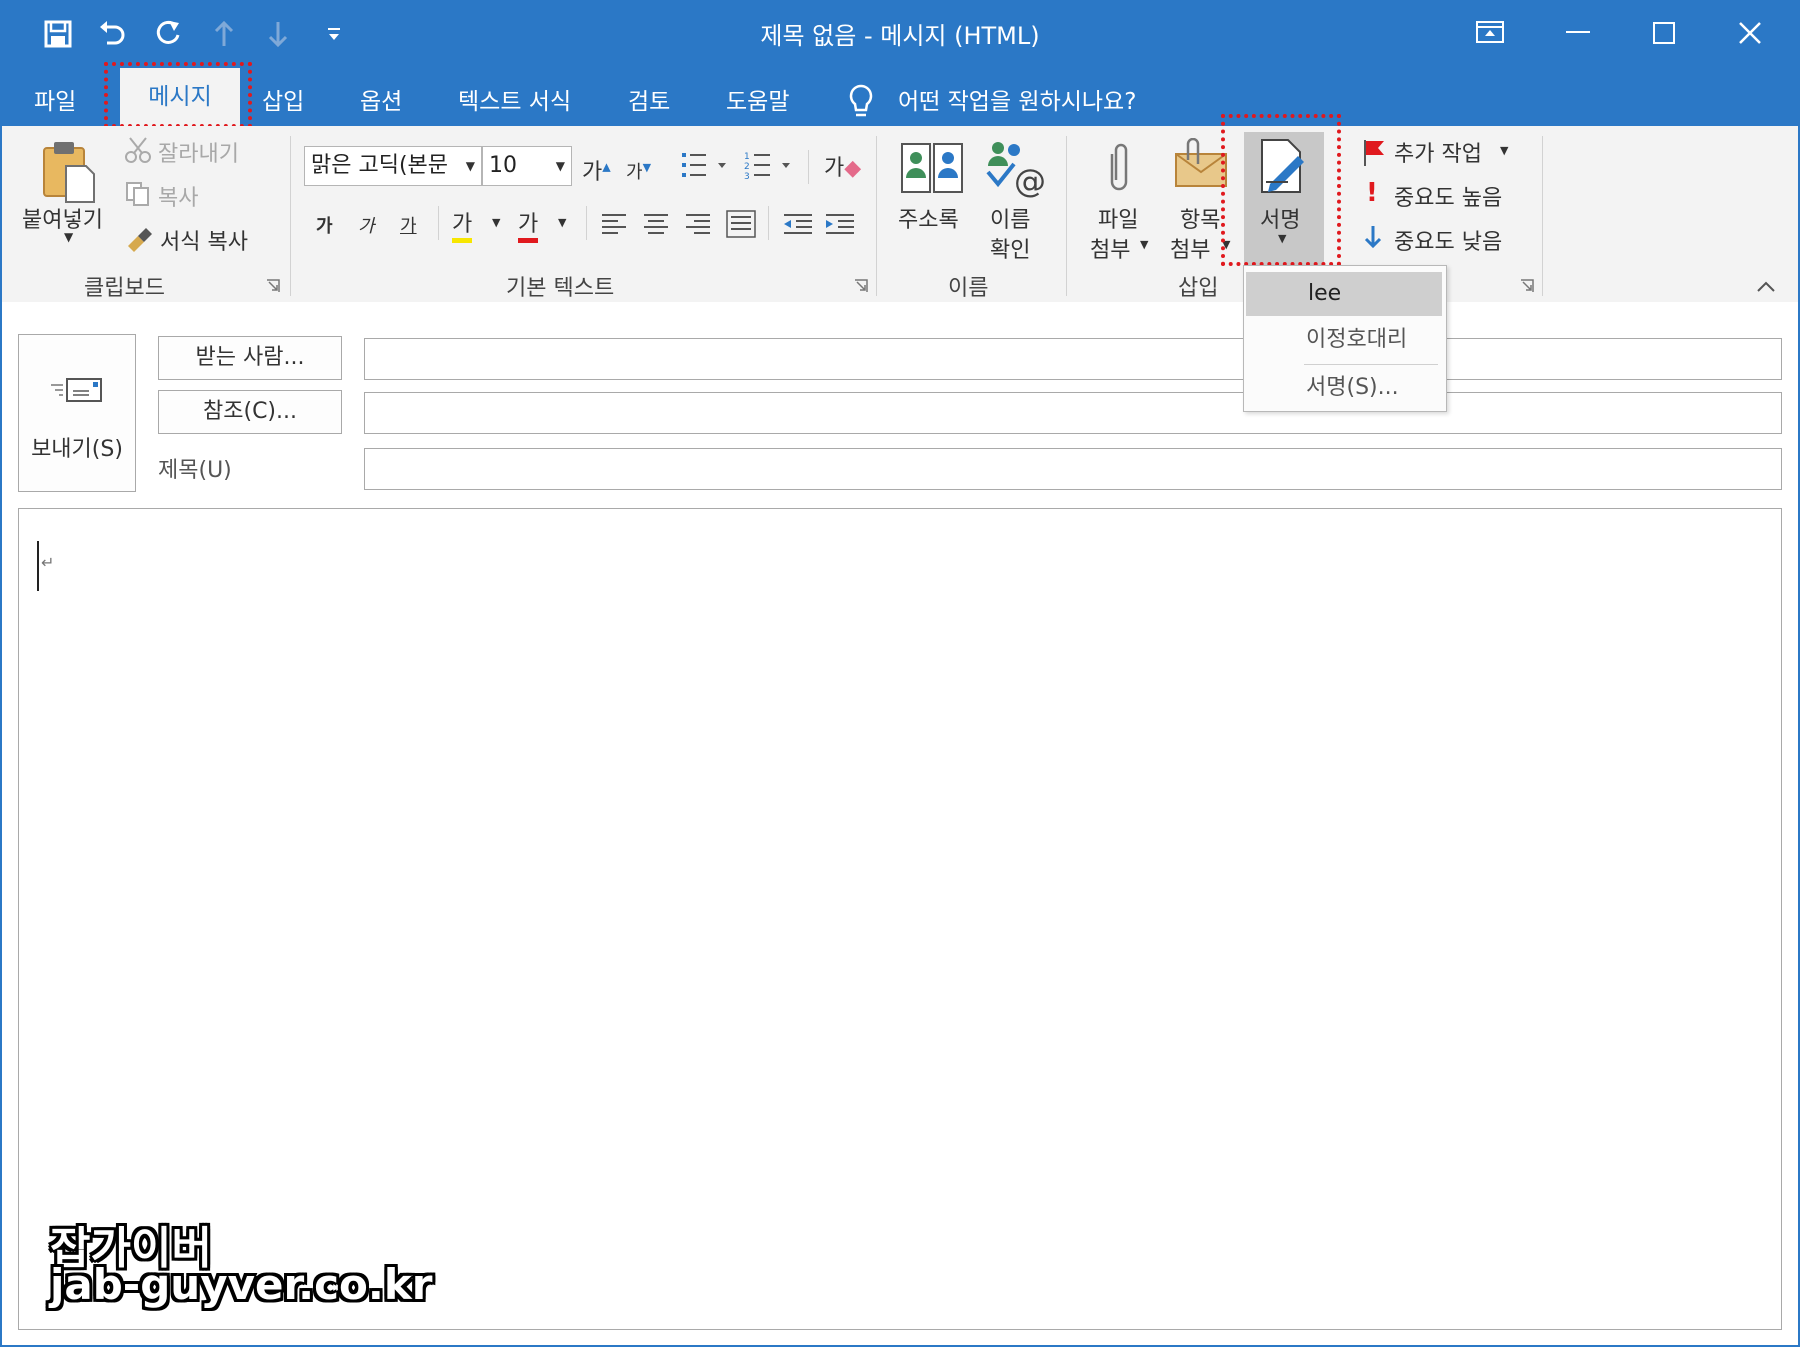 The height and width of the screenshot is (1347, 1800). I want to click on align-center-icon, so click(656, 226).